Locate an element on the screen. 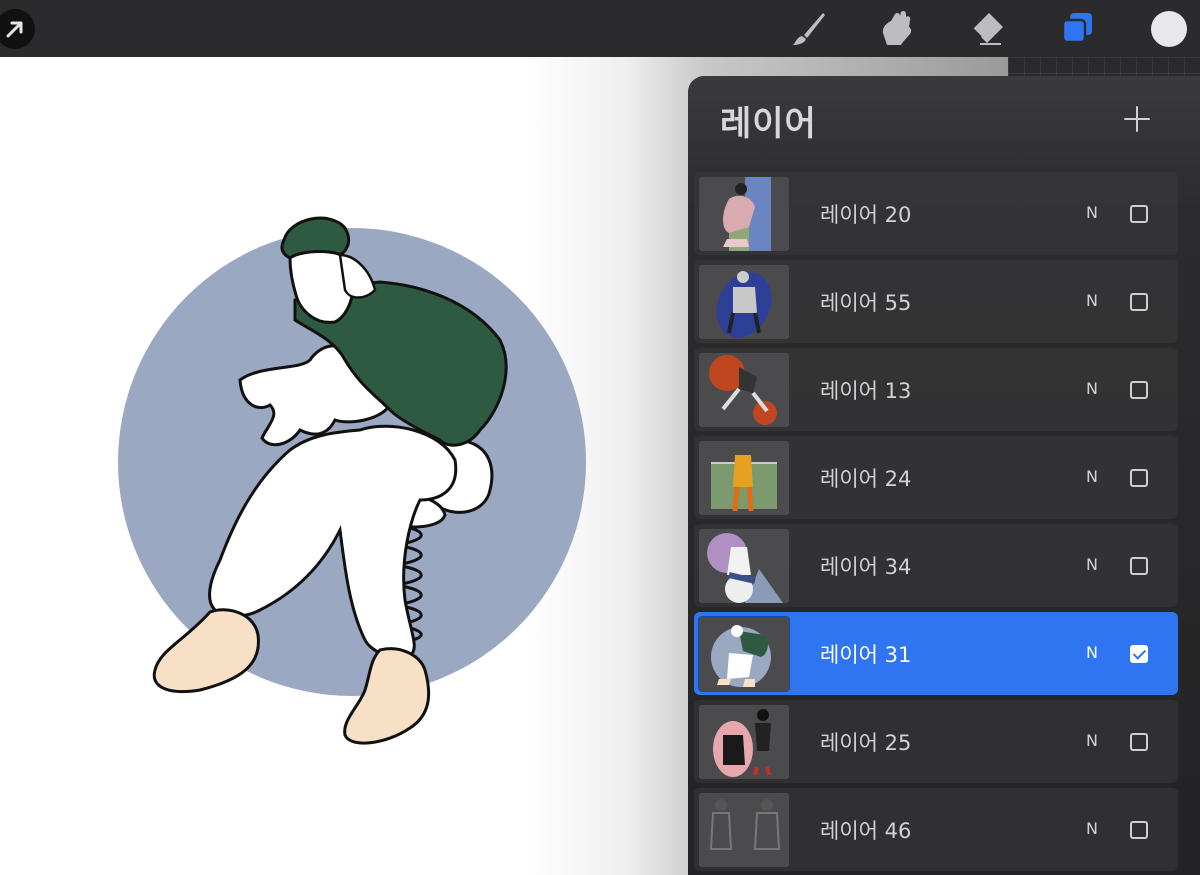 This screenshot has height=875, width=1200. modify-button is located at coordinates (19, 29).